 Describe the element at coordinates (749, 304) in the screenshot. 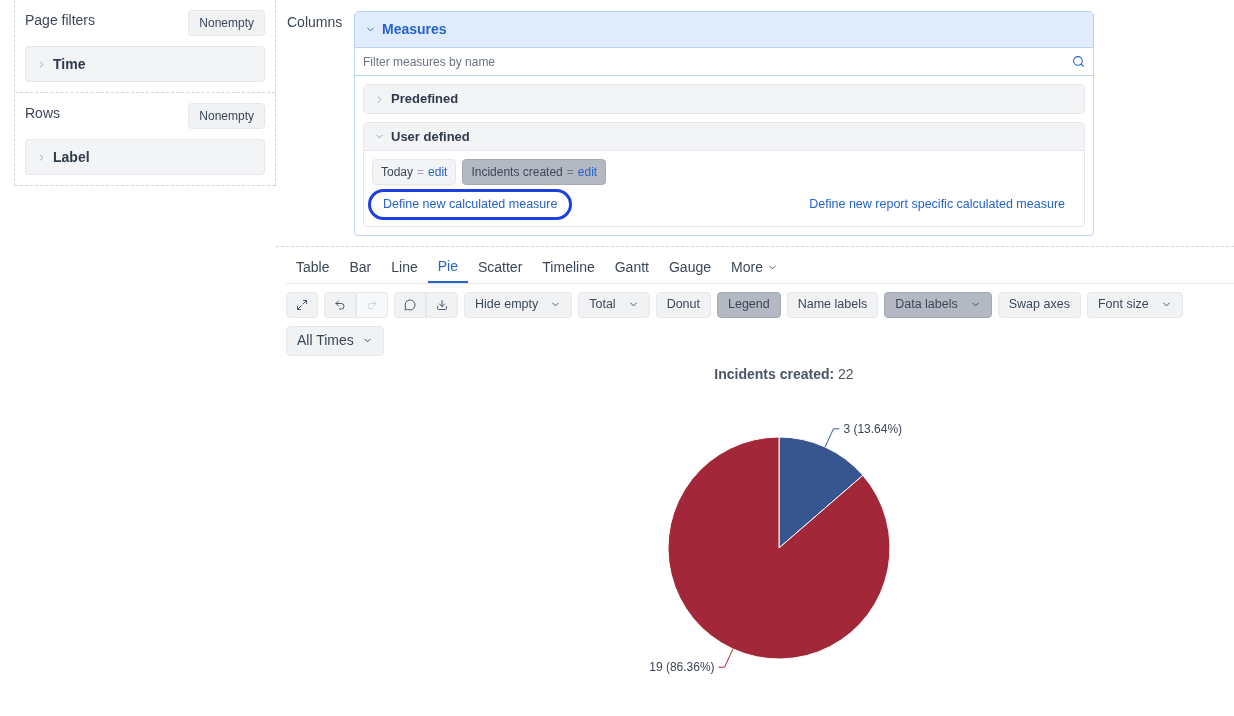

I see `toolbar-button: Legend` at that location.